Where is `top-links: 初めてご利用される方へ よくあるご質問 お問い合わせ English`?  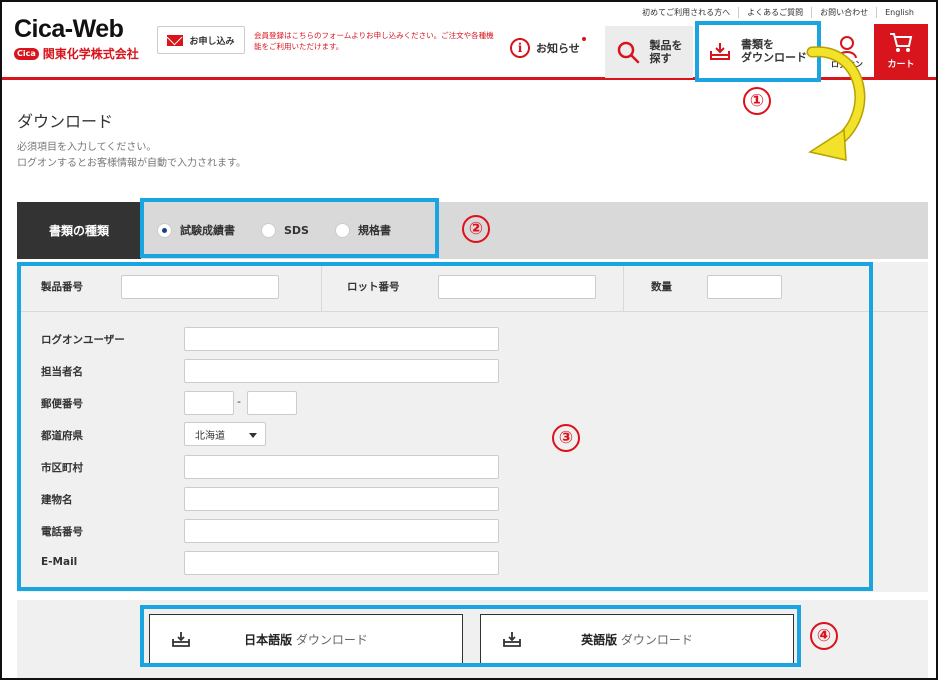
top-links: 初めてご利用される方へ よくあるご質問 お問い合わせ English is located at coordinates (778, 12).